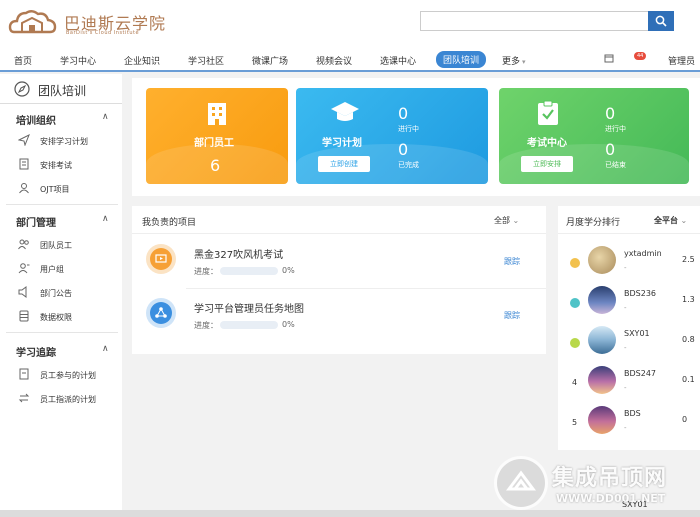  Describe the element at coordinates (339, 261) in the screenshot. I see `project-row: 黑金327吹风机考试 进度： 0% 跟踪` at that location.